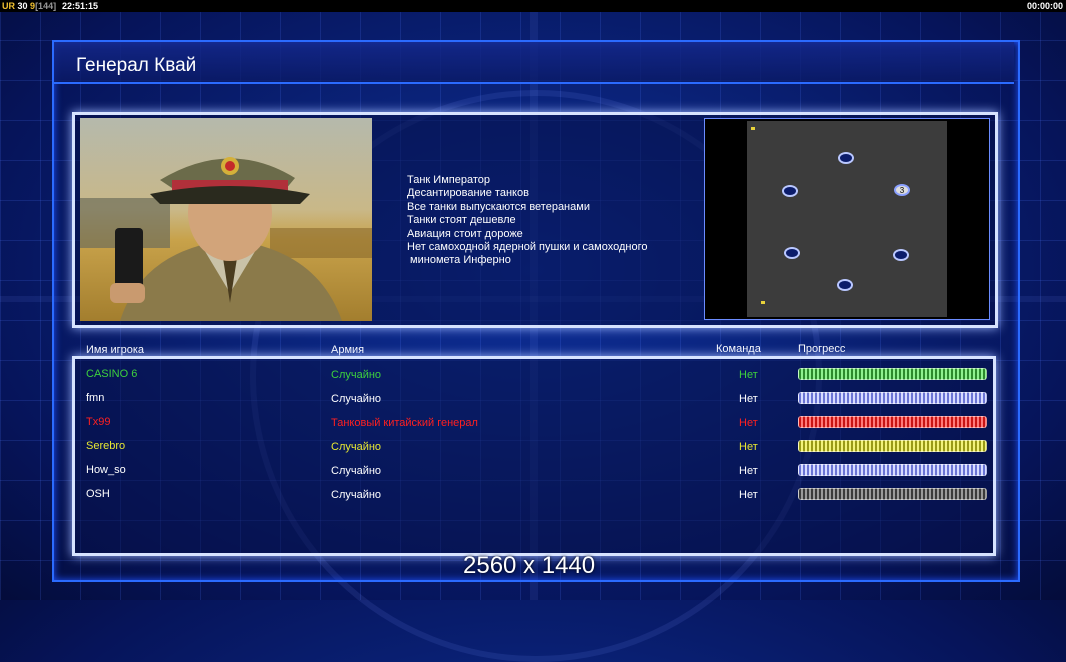 Image resolution: width=1066 pixels, height=662 pixels. What do you see at coordinates (115, 350) in the screenshot?
I see `column-header-name: Имя игрока` at bounding box center [115, 350].